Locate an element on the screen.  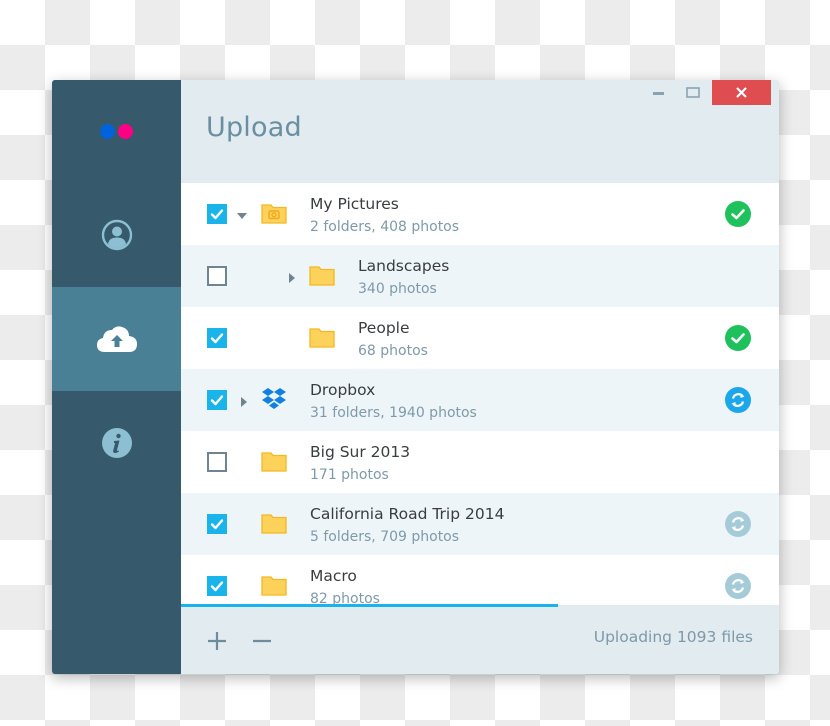
item-detail: 340 photos is located at coordinates (397, 289).